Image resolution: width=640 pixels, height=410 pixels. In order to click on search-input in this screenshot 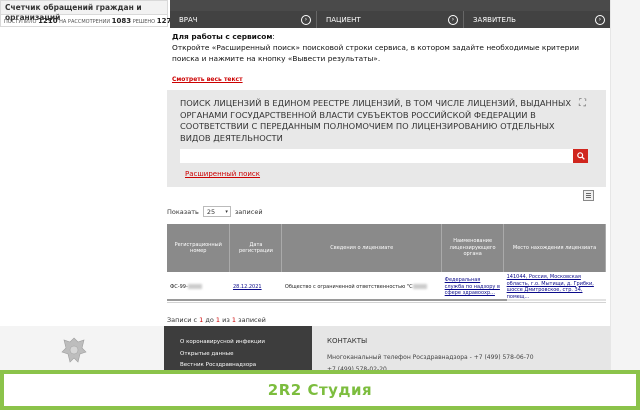, I will do `click(376, 156)`.